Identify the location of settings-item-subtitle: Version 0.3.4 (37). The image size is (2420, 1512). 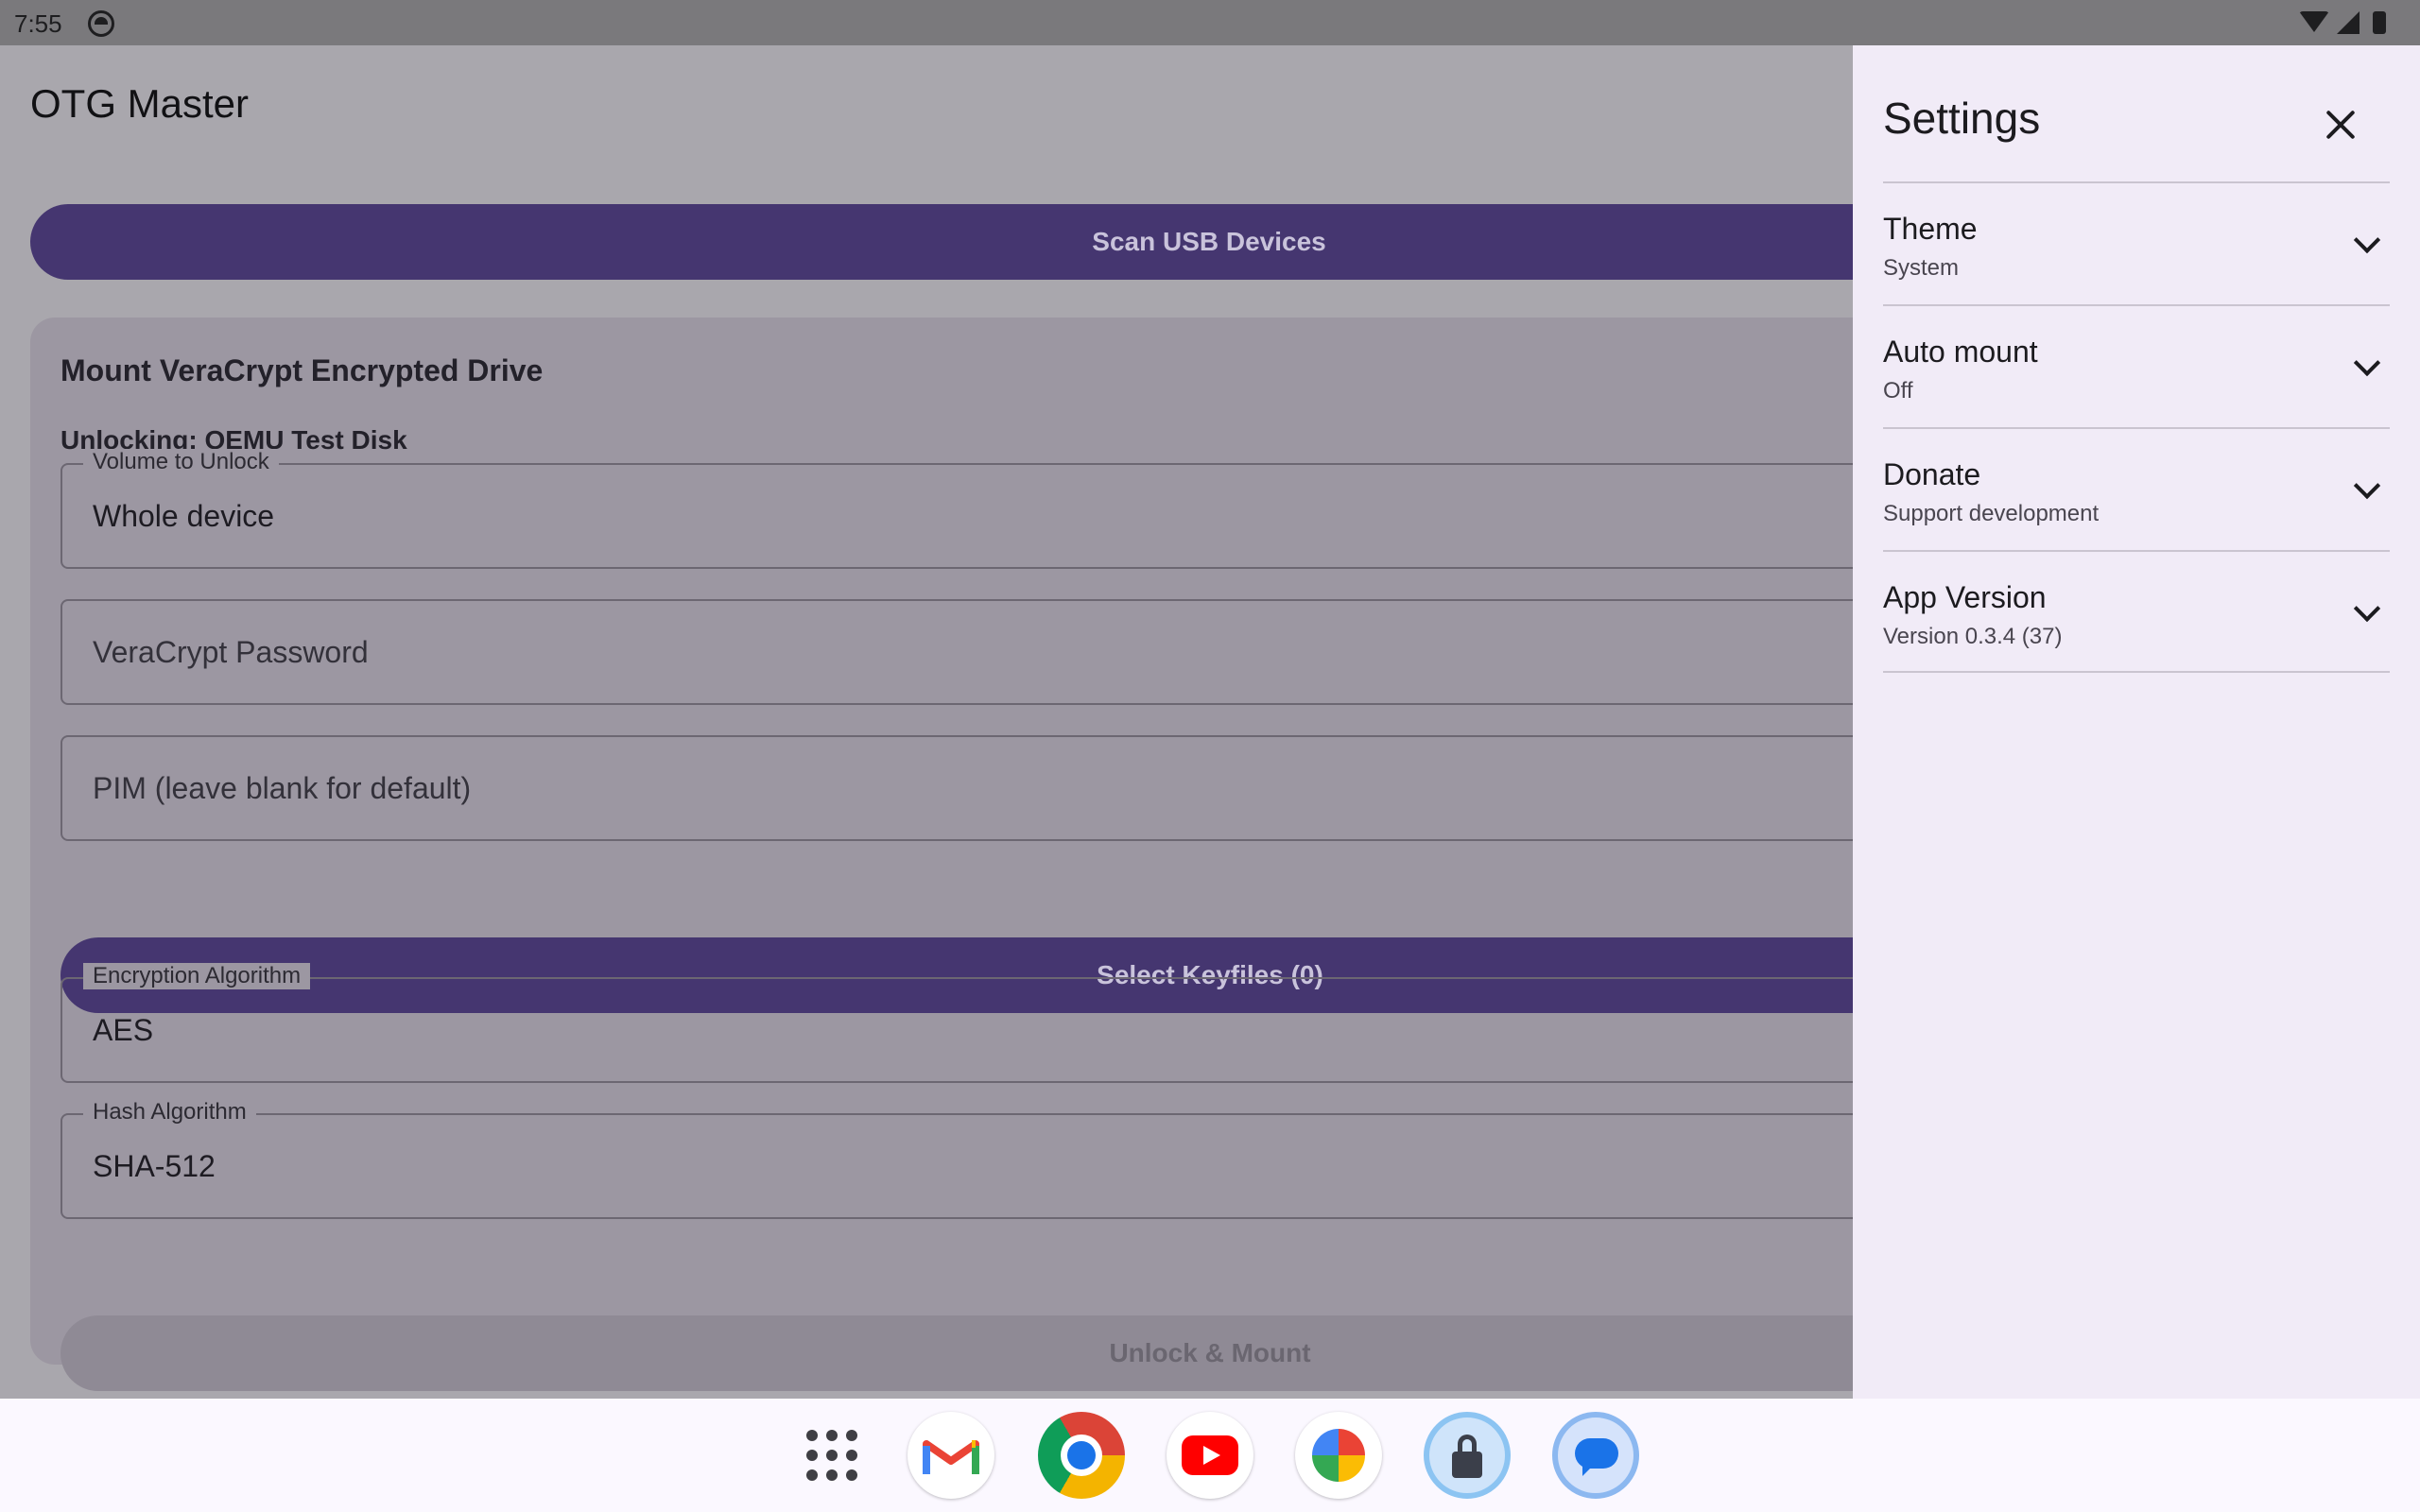
(1973, 636).